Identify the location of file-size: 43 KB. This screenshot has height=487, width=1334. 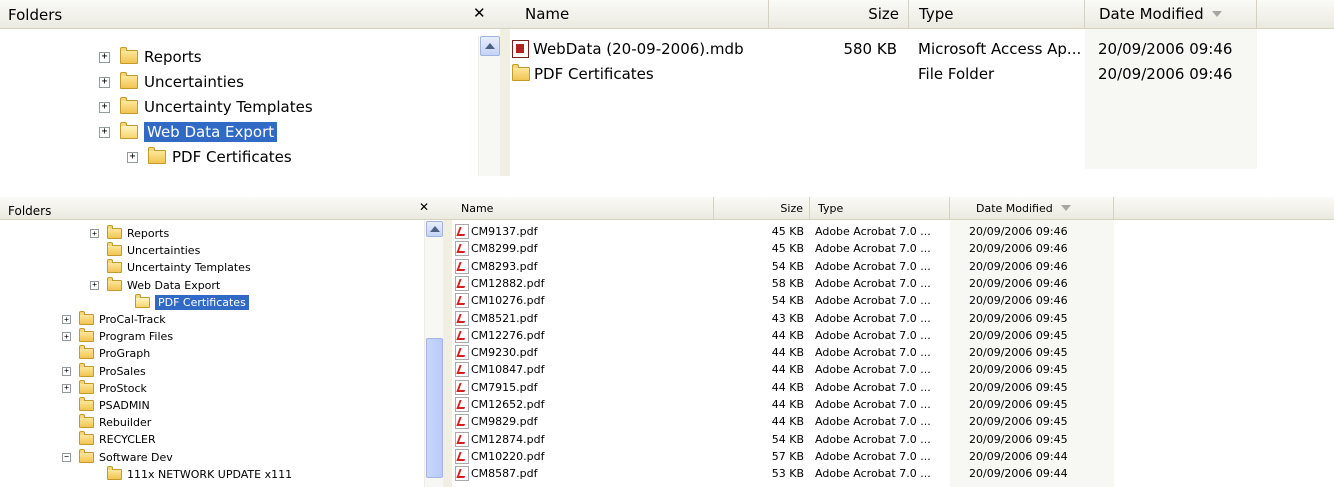
(787, 318).